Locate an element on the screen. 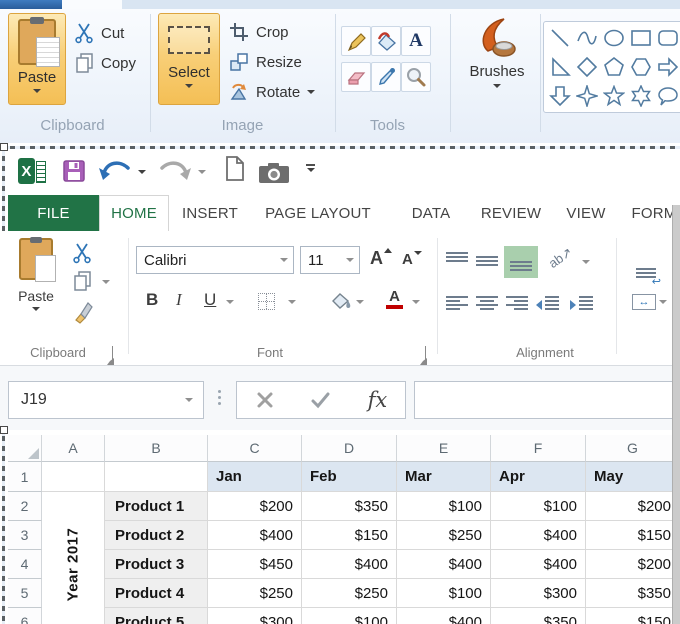 The image size is (680, 624). merge-center-button: ↔ is located at coordinates (649, 302).